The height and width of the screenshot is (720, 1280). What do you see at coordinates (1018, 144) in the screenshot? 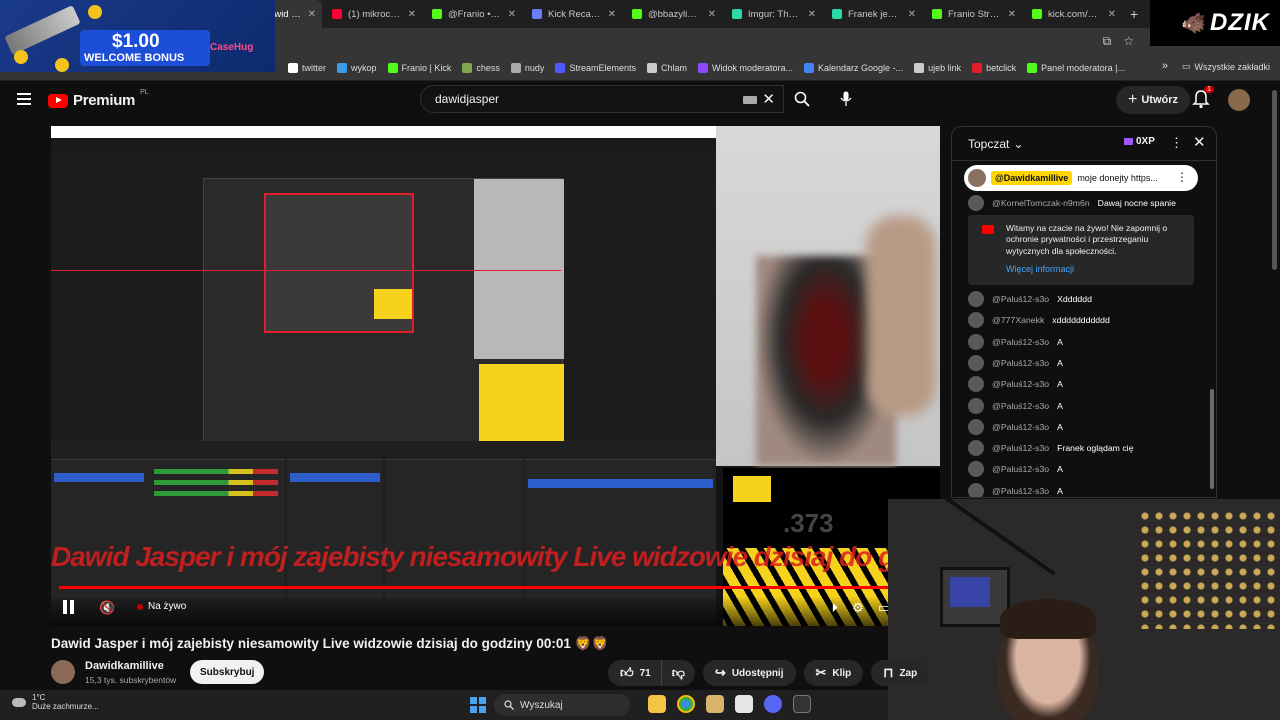
I see `chevron-down-icon: ⌄` at bounding box center [1018, 144].